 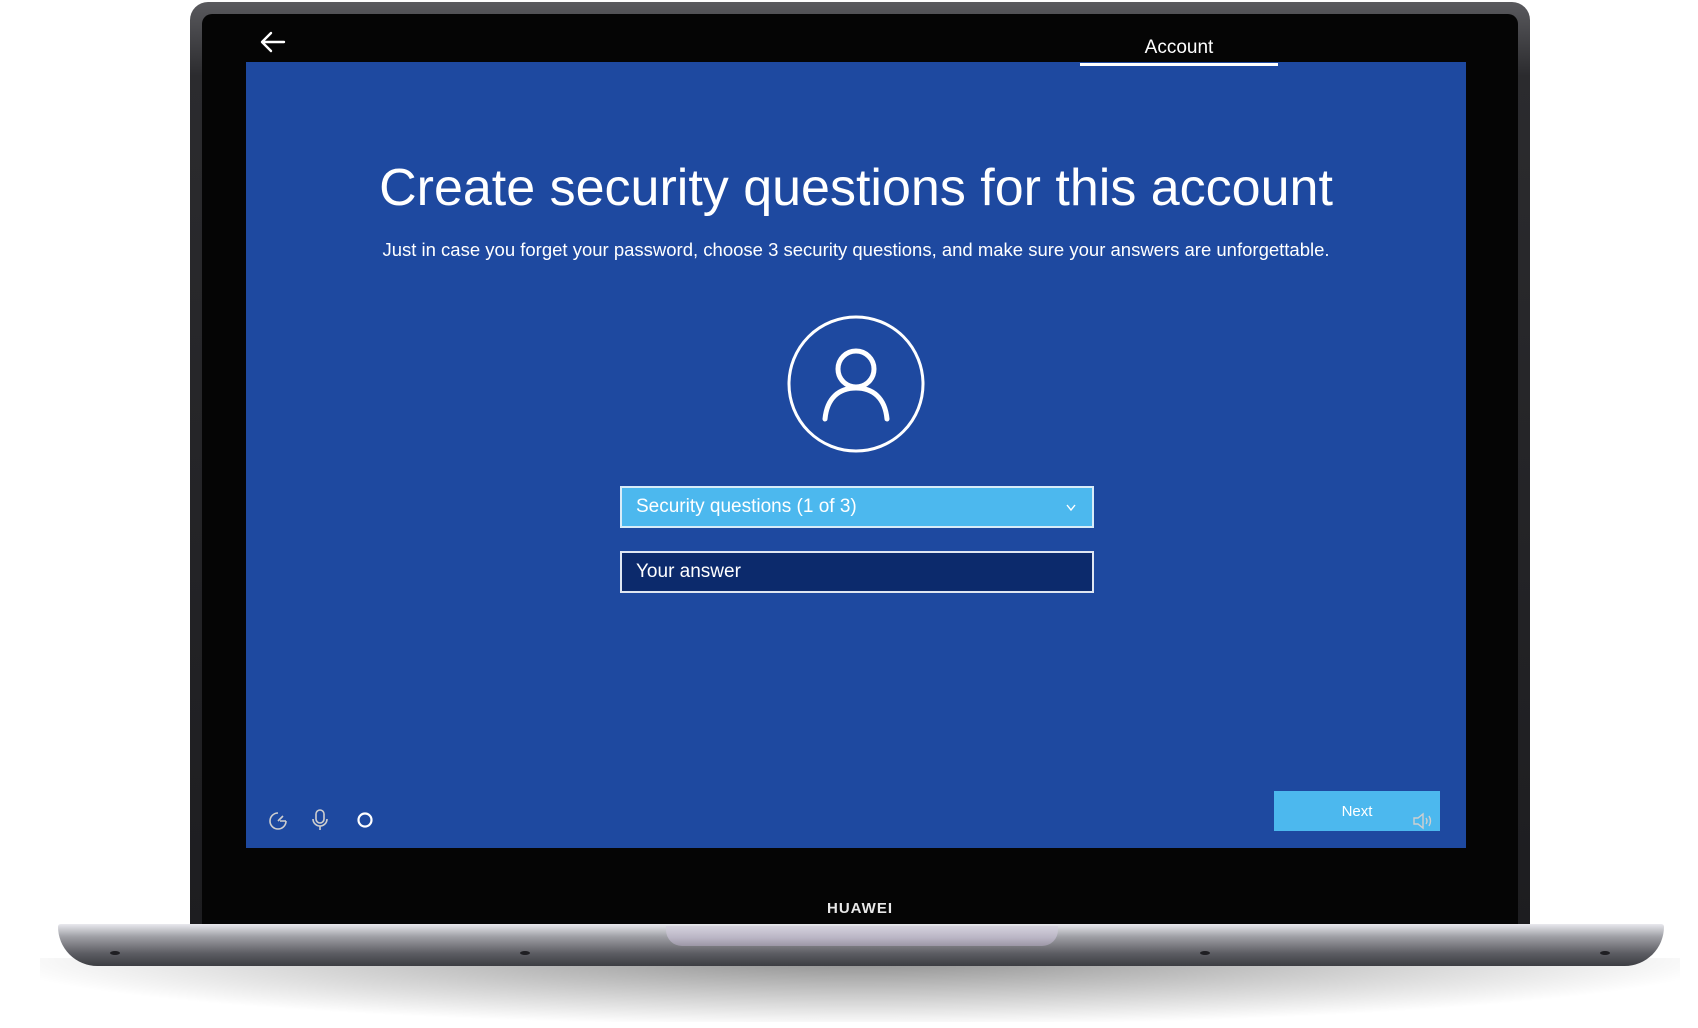 What do you see at coordinates (862, 936) in the screenshot?
I see `laptop-hinge-notch` at bounding box center [862, 936].